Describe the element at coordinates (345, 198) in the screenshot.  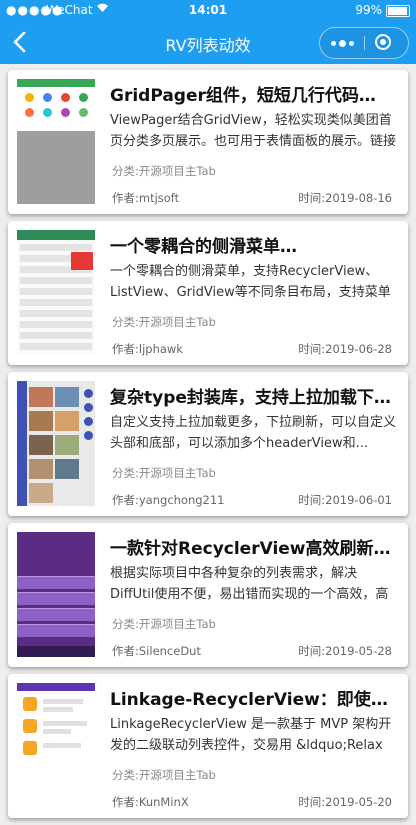
I see `item-date: 时间:2019-08-16` at that location.